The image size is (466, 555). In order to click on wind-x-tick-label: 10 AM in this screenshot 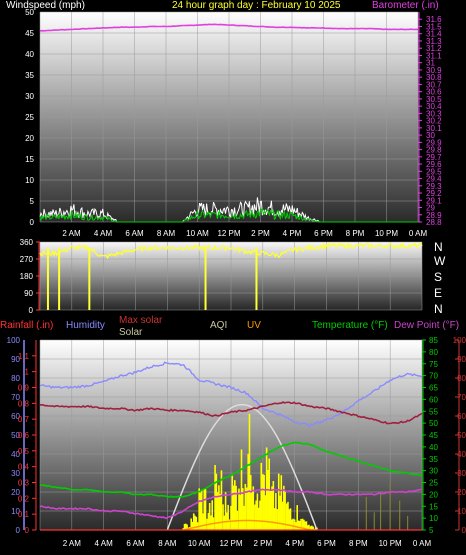, I will do `click(197, 233)`.